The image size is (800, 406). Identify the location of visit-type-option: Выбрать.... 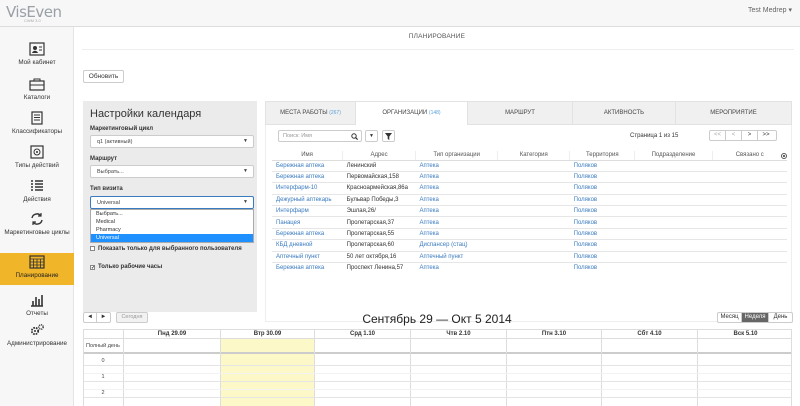
(172, 214).